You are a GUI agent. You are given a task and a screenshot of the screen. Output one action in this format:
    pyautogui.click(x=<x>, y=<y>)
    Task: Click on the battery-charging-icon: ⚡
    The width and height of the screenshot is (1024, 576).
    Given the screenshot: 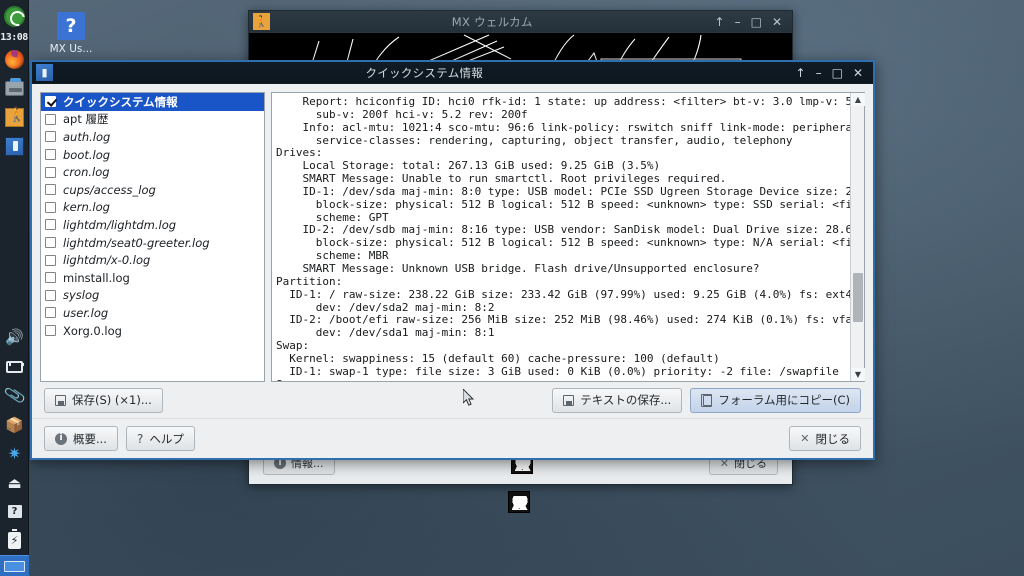 What is the action you would take?
    pyautogui.click(x=14, y=540)
    